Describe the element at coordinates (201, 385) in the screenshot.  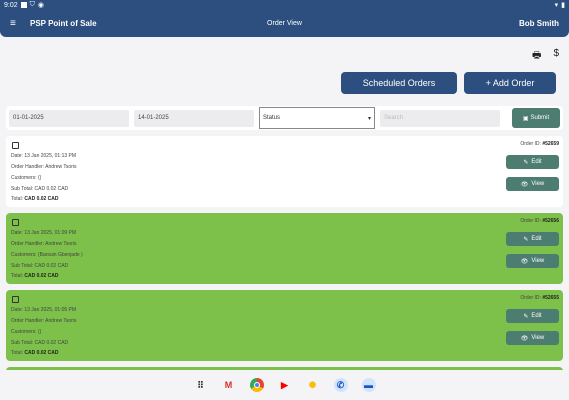
I see `apps-grid-icon: ⠿` at that location.